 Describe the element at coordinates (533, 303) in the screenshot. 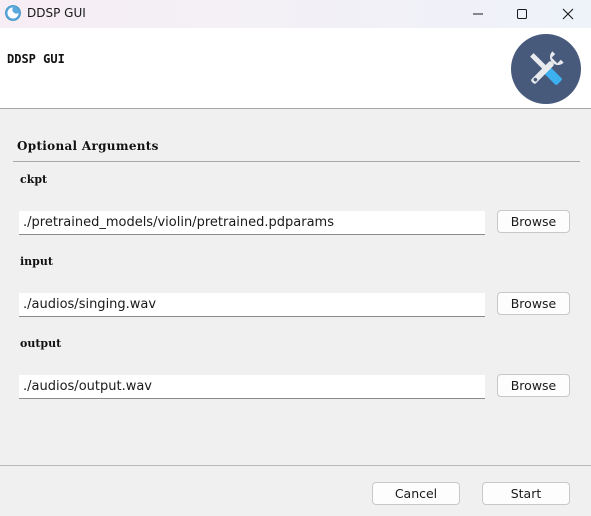

I see `input-browse-button: Browse` at that location.